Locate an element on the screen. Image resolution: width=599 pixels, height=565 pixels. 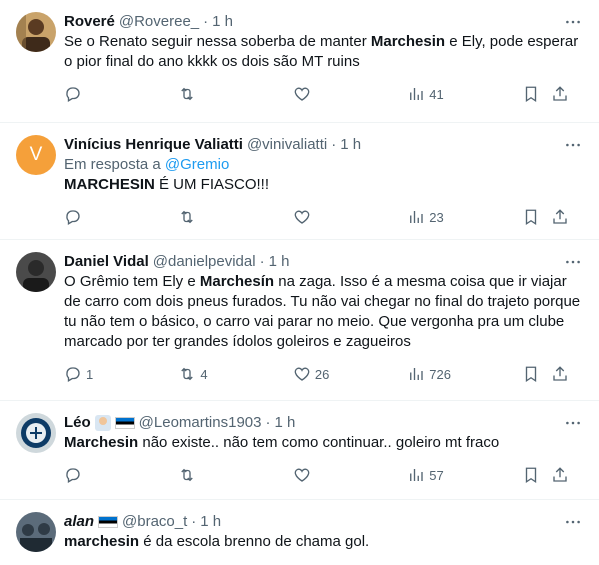
views-count: 726 is located at coordinates (464, 374).